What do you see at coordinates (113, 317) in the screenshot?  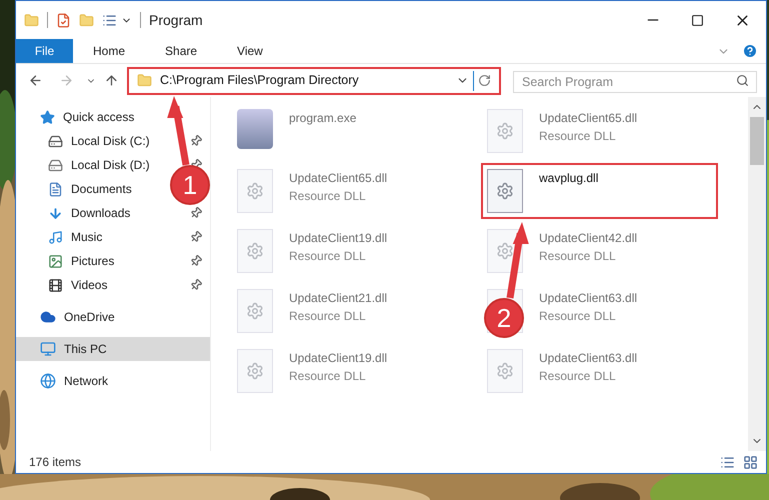 I see `sidebar-item: OneDrive` at bounding box center [113, 317].